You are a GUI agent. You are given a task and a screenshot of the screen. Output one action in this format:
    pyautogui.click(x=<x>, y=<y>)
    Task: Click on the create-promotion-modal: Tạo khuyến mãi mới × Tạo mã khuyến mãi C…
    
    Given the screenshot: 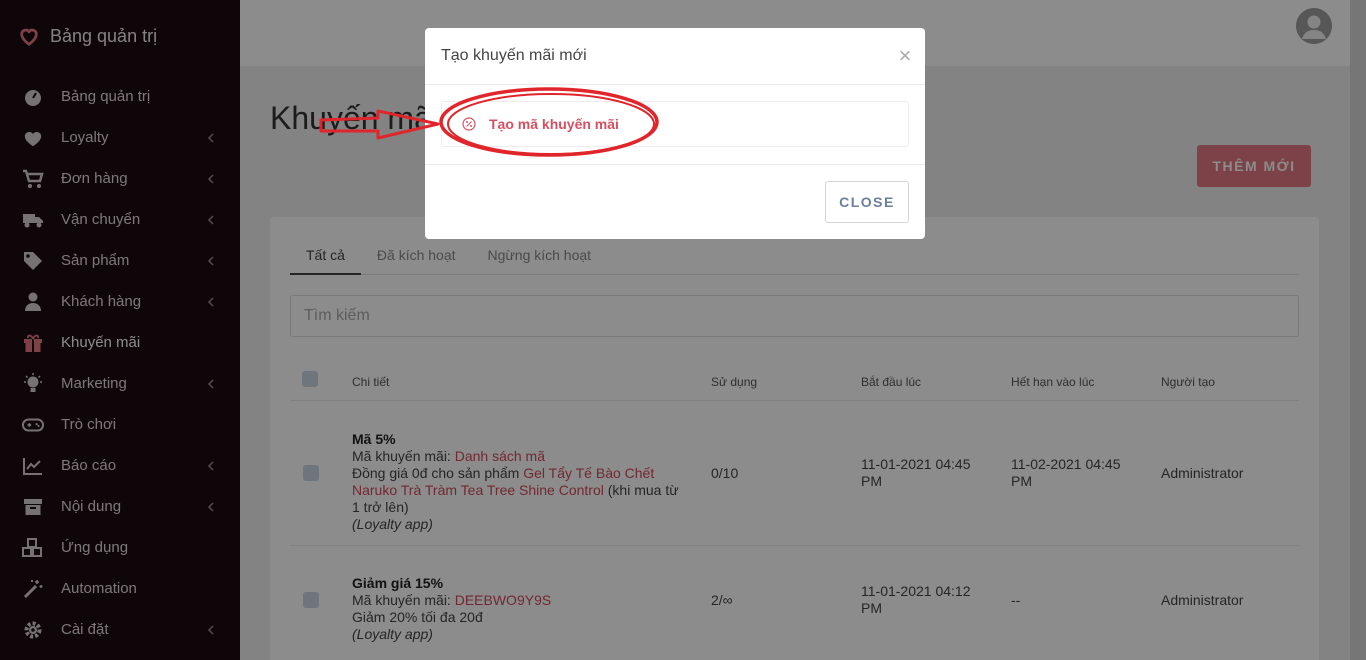 What is the action you would take?
    pyautogui.click(x=675, y=133)
    